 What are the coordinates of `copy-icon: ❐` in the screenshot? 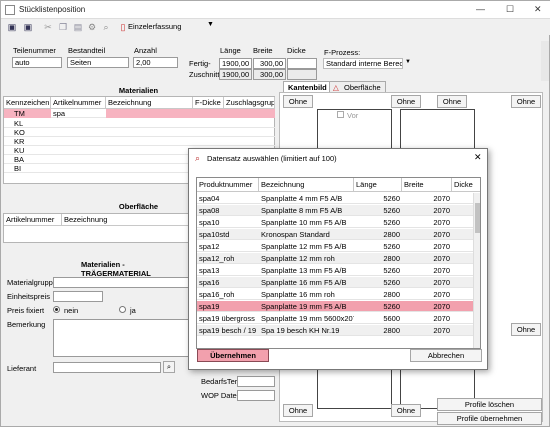 It's located at (63, 27).